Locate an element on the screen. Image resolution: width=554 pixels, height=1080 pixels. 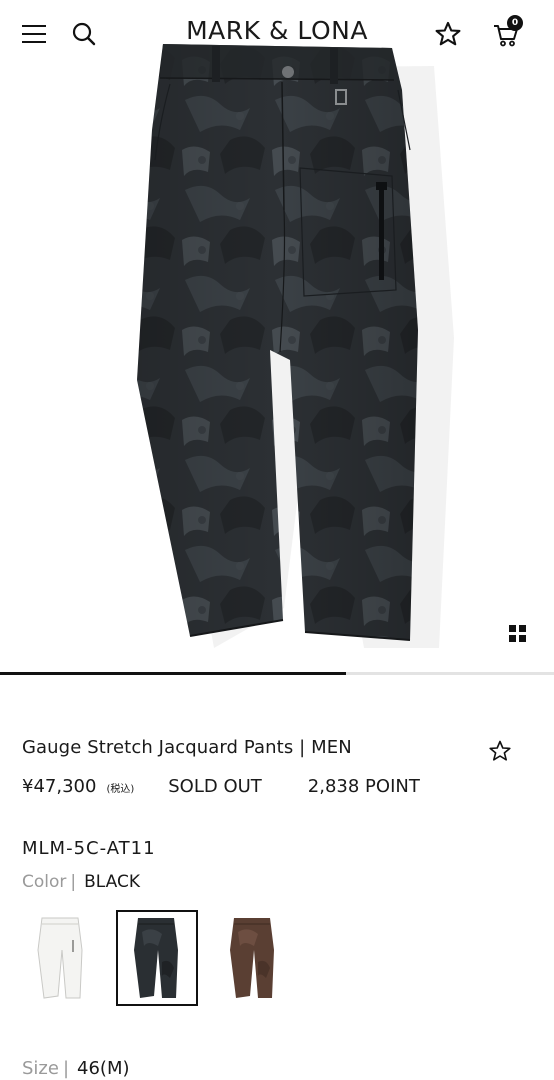
color-label: Color is located at coordinates (44, 882).